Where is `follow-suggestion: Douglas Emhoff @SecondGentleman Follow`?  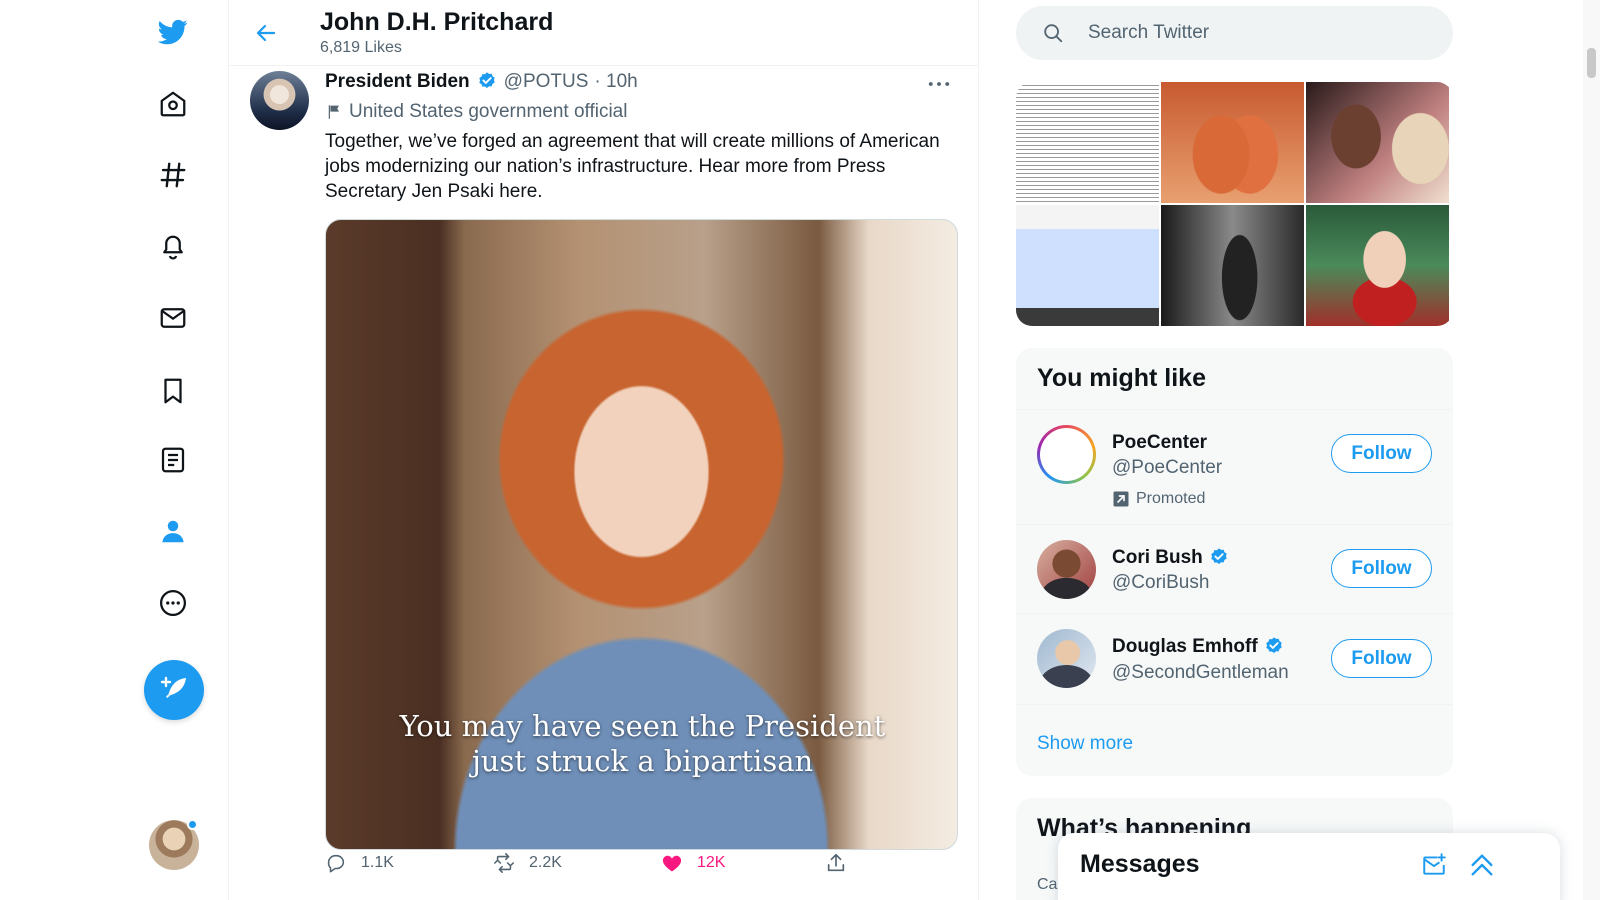
follow-suggestion: Douglas Emhoff @SecondGentleman Follow is located at coordinates (1234, 658).